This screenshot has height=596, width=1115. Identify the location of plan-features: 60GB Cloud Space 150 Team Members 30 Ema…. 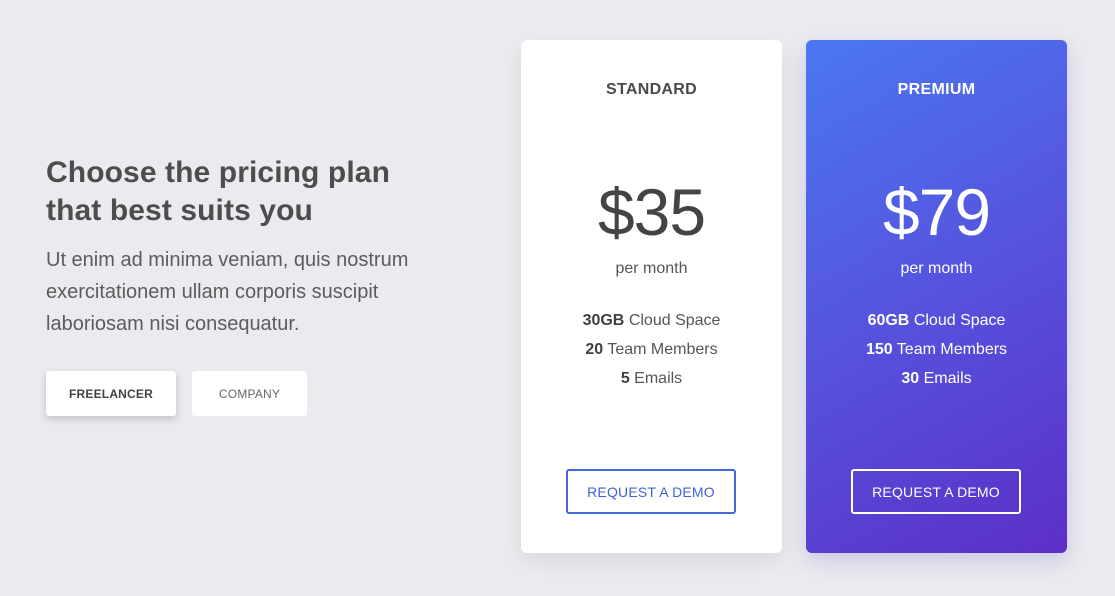
(936, 349).